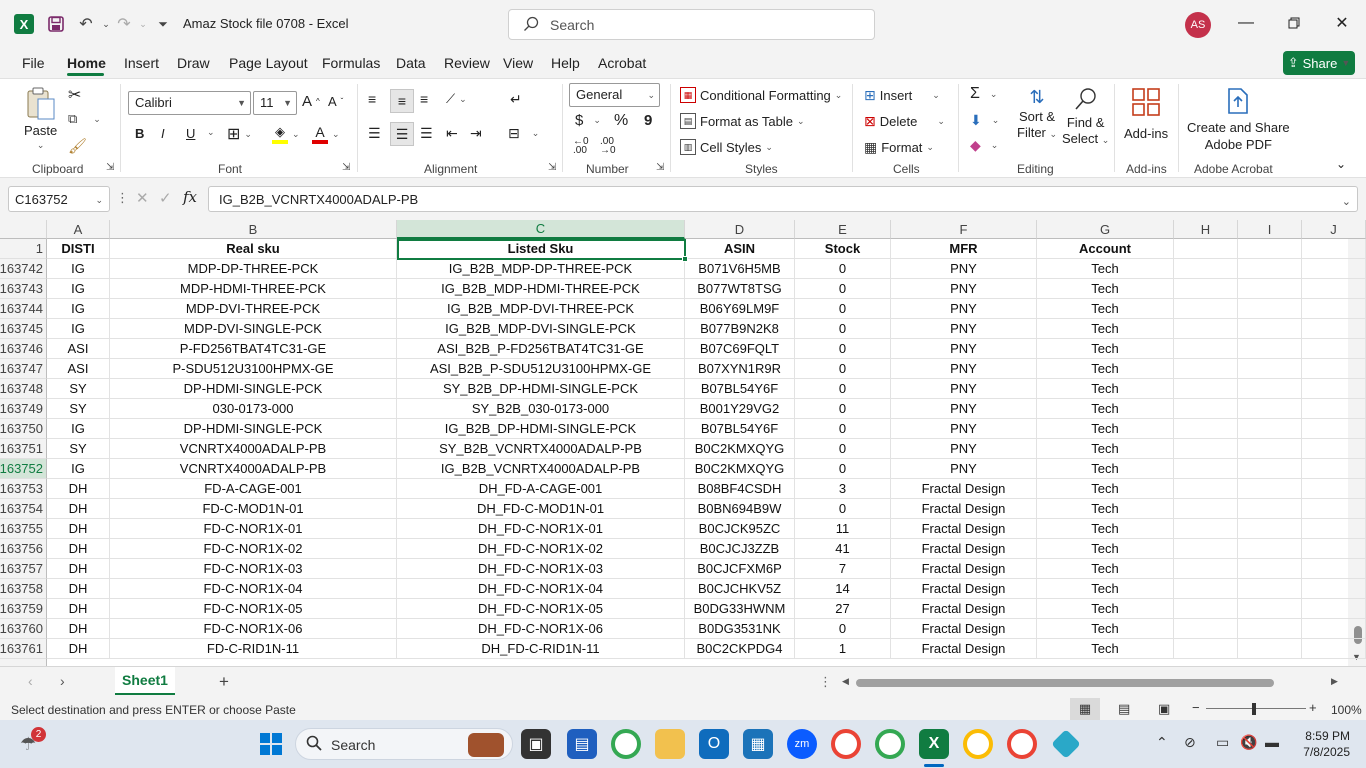 The image size is (1366, 768). What do you see at coordinates (890, 744) in the screenshot?
I see `chrome-profile-icon` at bounding box center [890, 744].